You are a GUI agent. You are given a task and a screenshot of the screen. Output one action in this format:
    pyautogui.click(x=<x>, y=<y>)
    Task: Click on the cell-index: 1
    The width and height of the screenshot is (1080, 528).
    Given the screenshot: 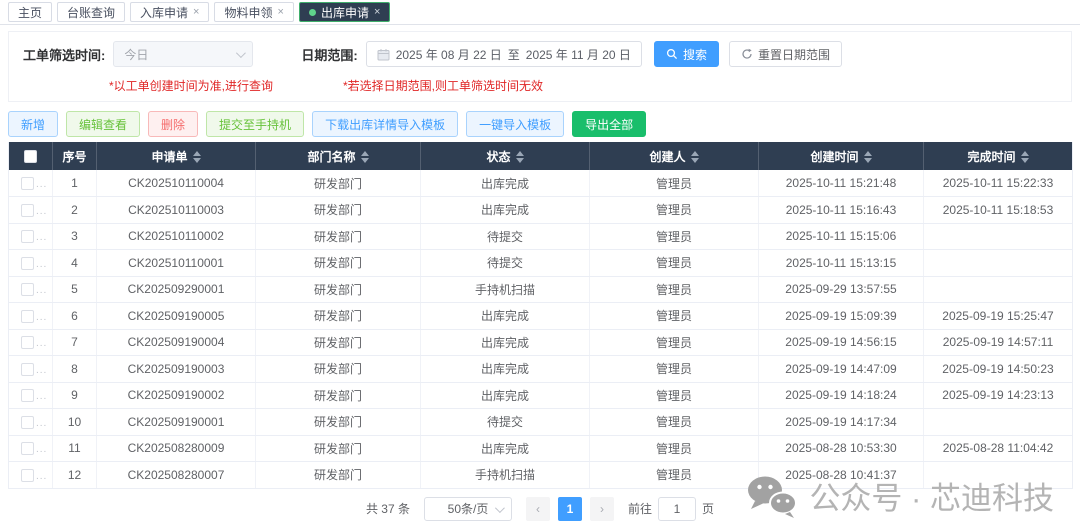 What is the action you would take?
    pyautogui.click(x=74, y=183)
    